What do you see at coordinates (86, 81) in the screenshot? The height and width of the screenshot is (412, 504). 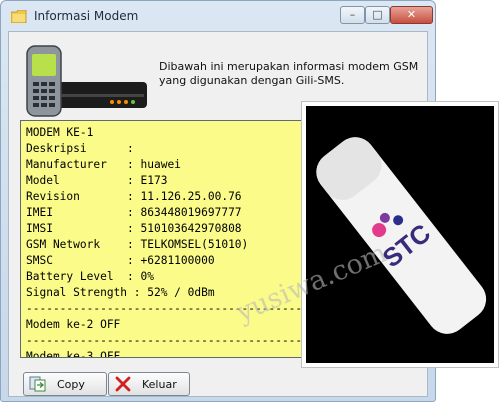 I see `phone-and-modem-icon` at bounding box center [86, 81].